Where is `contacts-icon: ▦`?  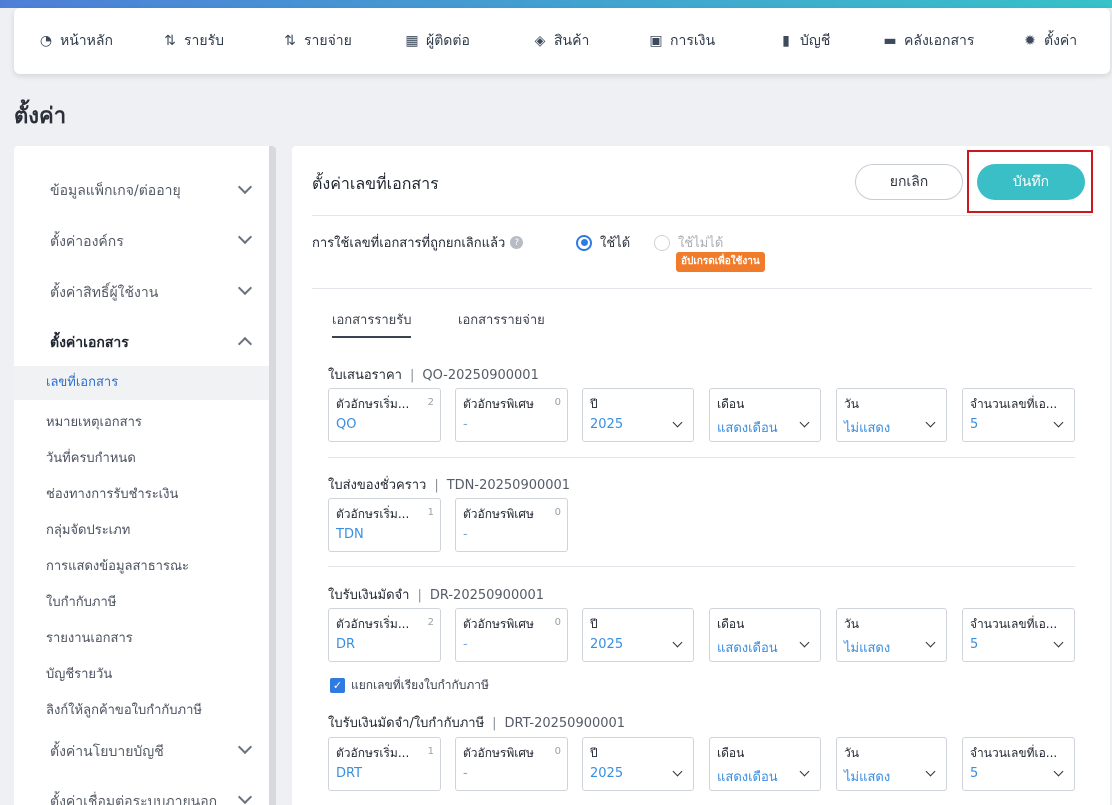
contacts-icon: ▦ is located at coordinates (412, 41).